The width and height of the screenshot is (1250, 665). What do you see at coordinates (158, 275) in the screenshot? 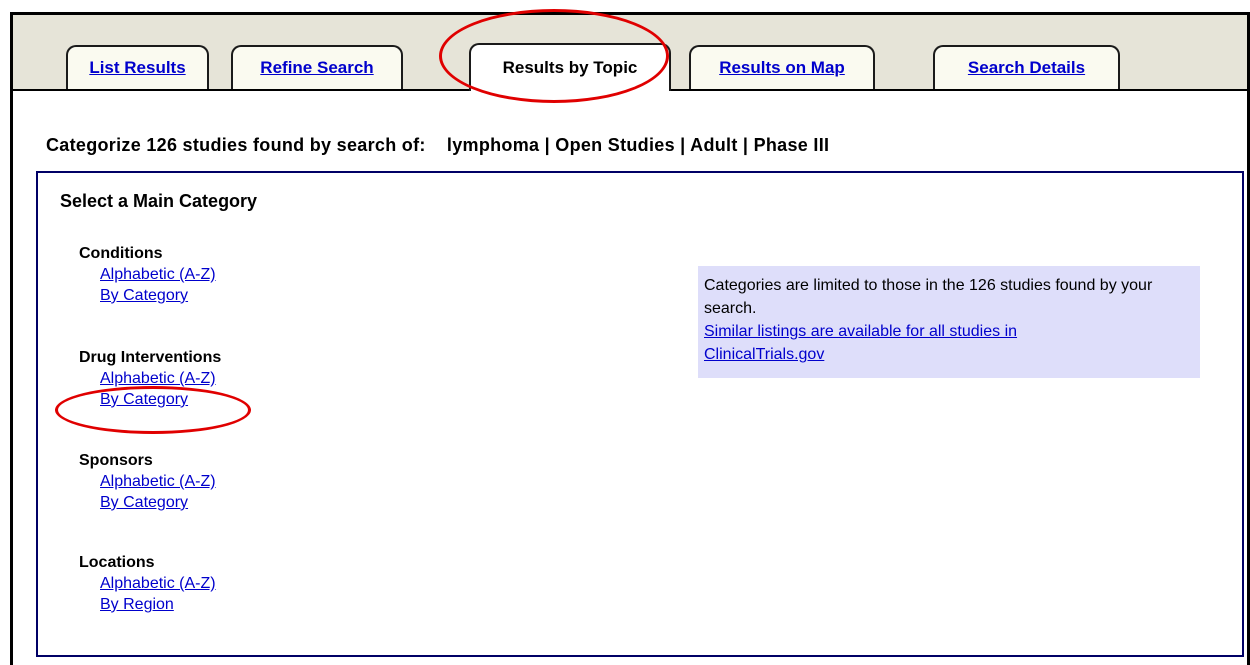
I see `conditions-alphabetic-link: Alphabetic (A-Z)` at bounding box center [158, 275].